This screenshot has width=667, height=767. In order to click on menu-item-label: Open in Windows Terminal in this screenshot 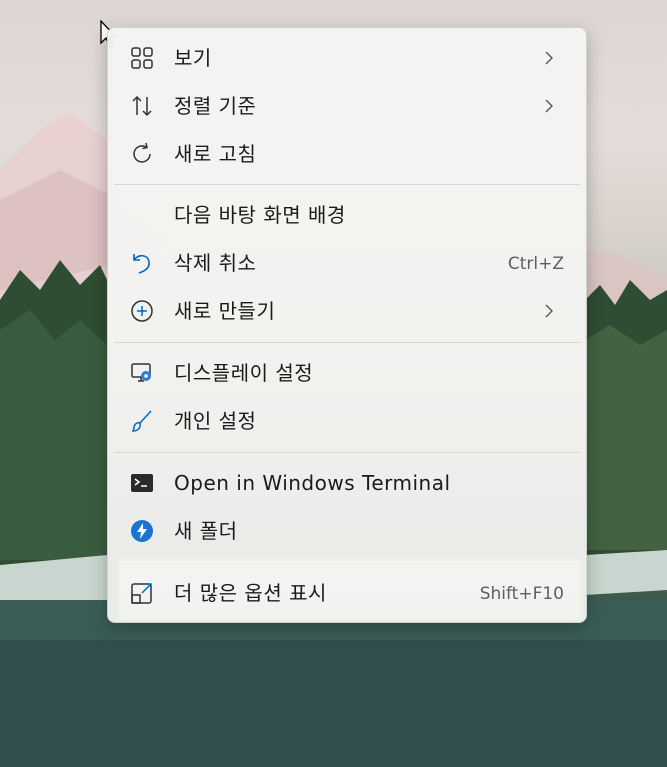, I will do `click(312, 483)`.